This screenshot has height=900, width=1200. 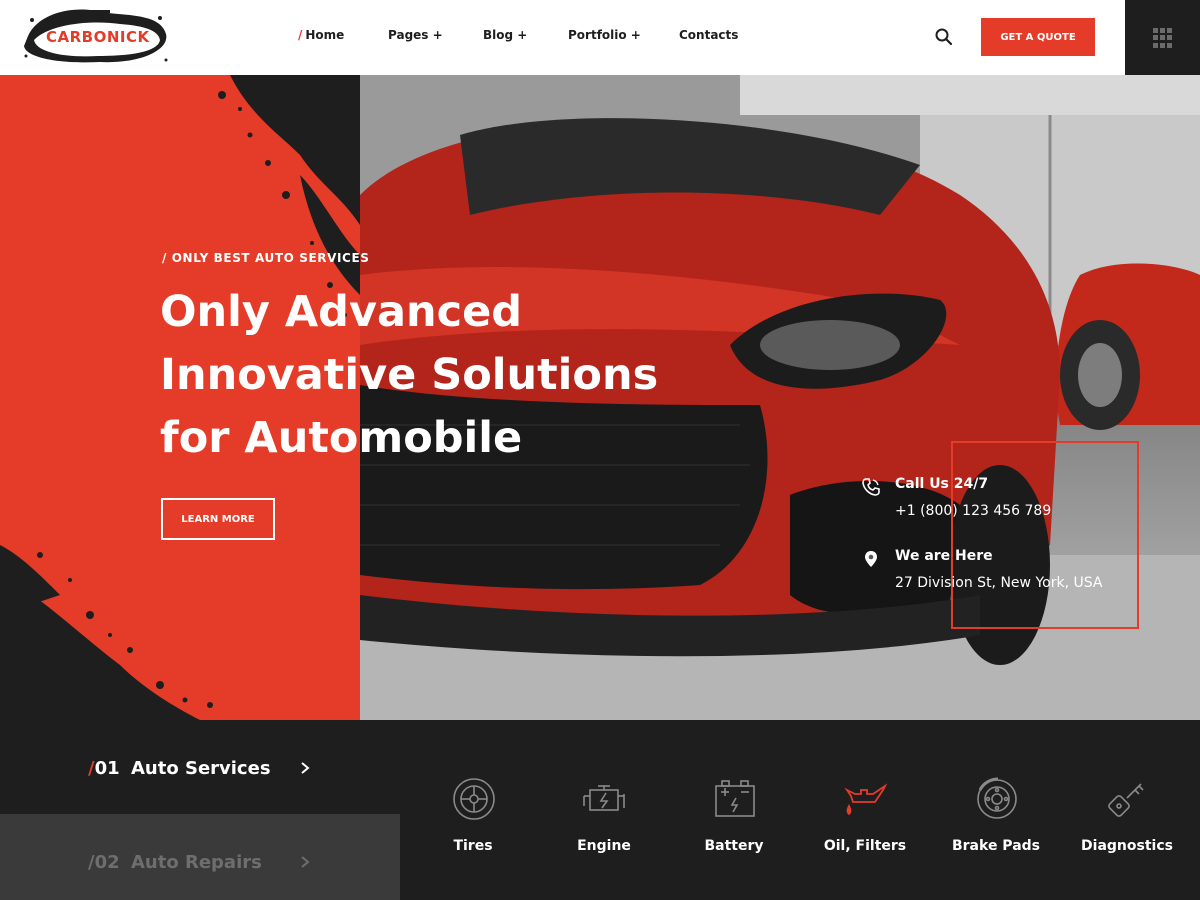 I want to click on hero-title-line: for Automobile, so click(x=341, y=438).